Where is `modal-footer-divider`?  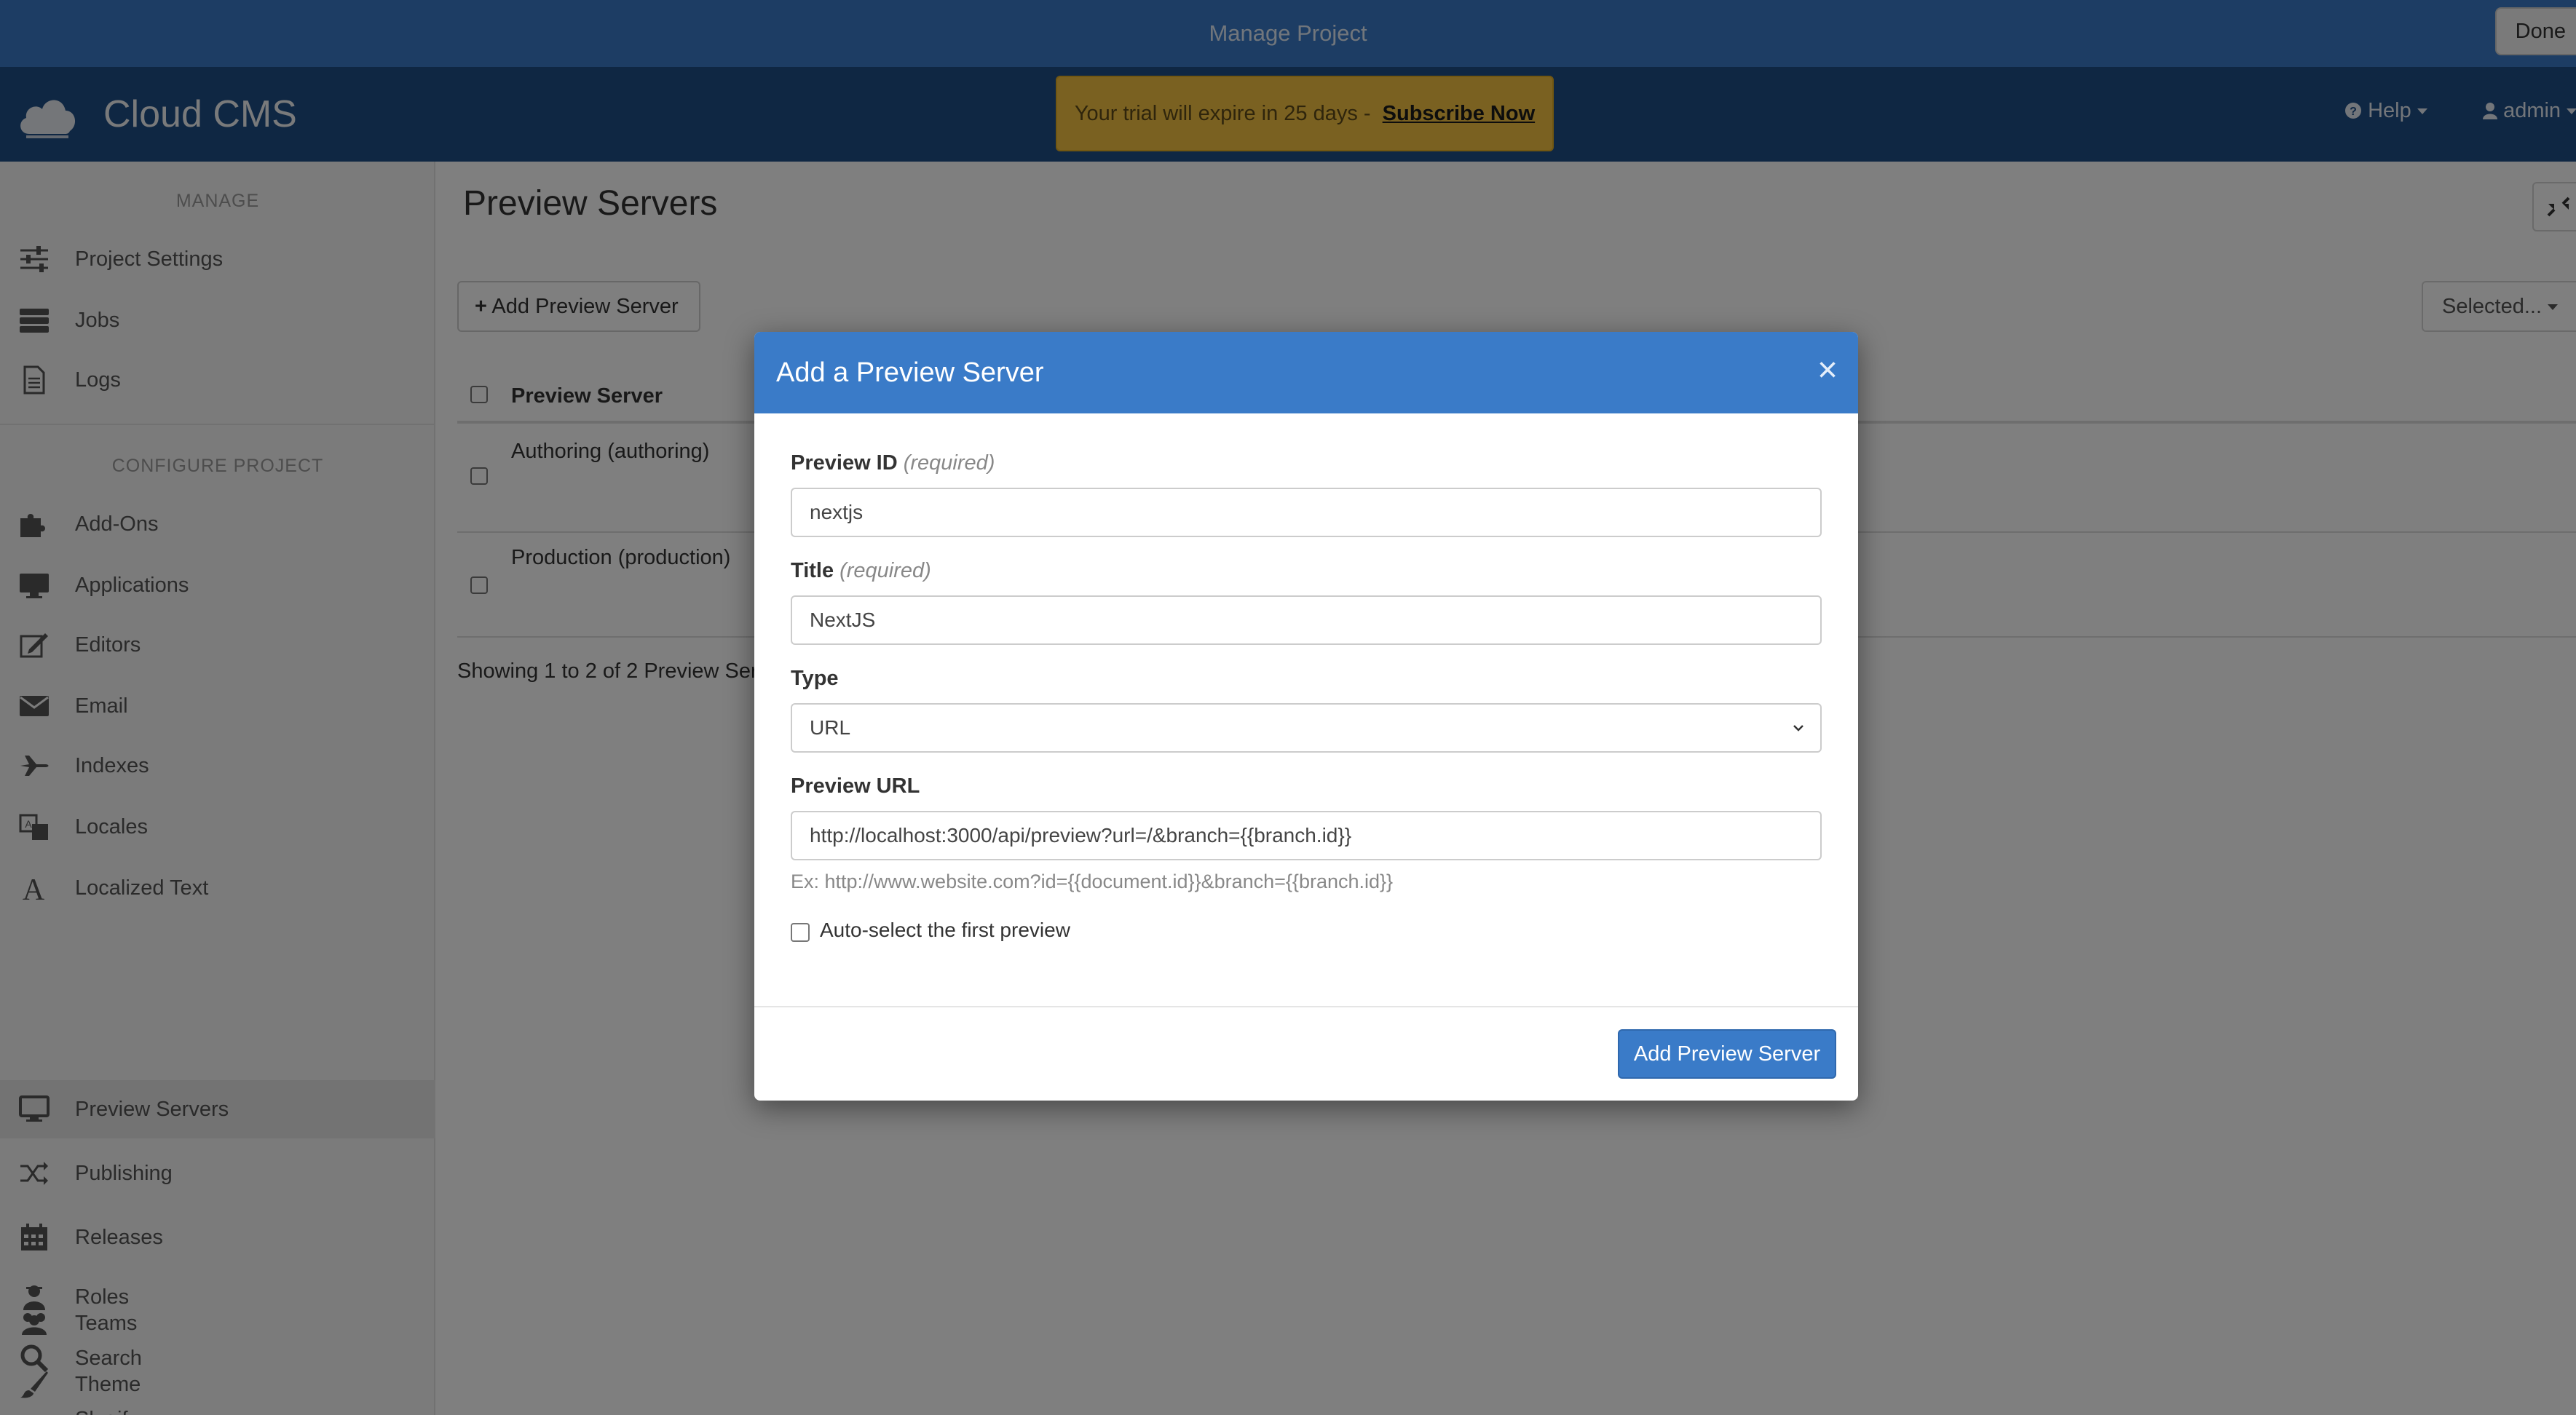
modal-footer-divider is located at coordinates (1306, 1006).